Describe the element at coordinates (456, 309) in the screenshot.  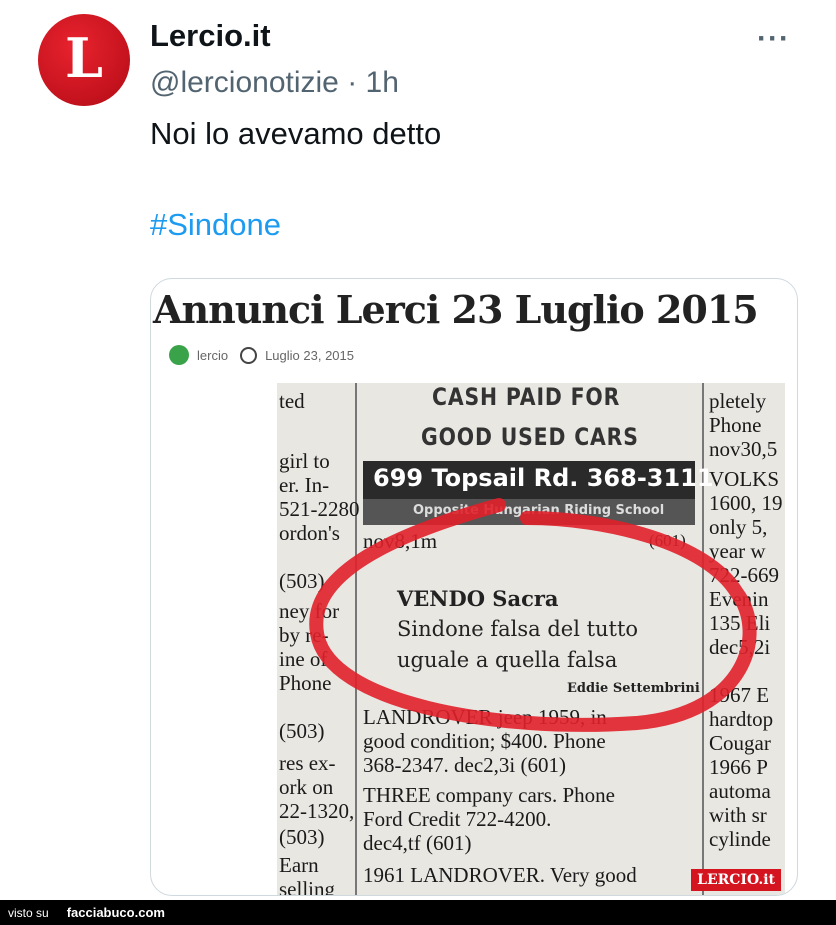
I see `card-title: Annunci Lerci 23 Luglio 2015` at that location.